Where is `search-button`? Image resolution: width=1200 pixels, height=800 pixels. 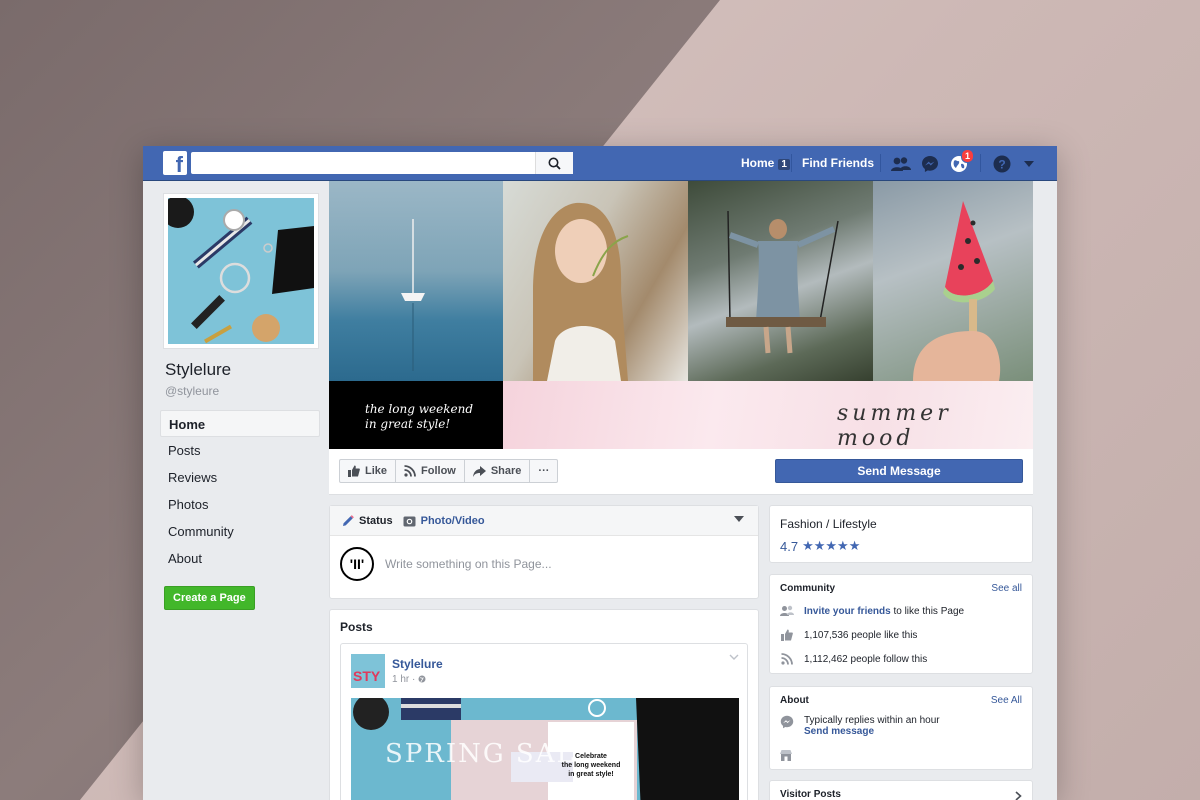 search-button is located at coordinates (554, 163).